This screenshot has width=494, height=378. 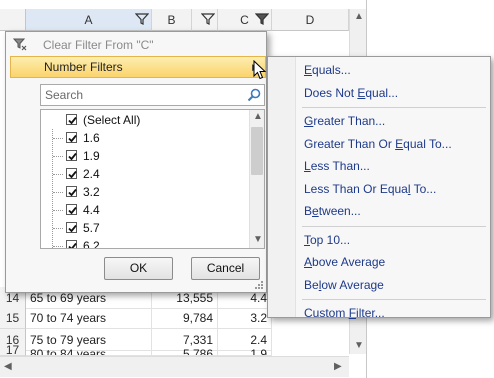 I want to click on table-cell: 3.2, so click(x=245, y=318).